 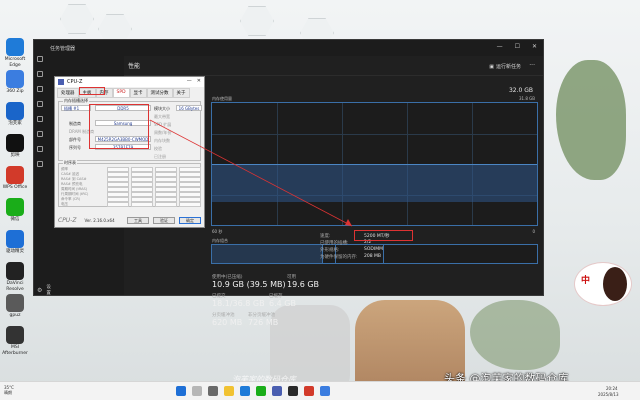 I want to click on in-use-value: 10.9 GB (39.5 MB), so click(x=249, y=284).